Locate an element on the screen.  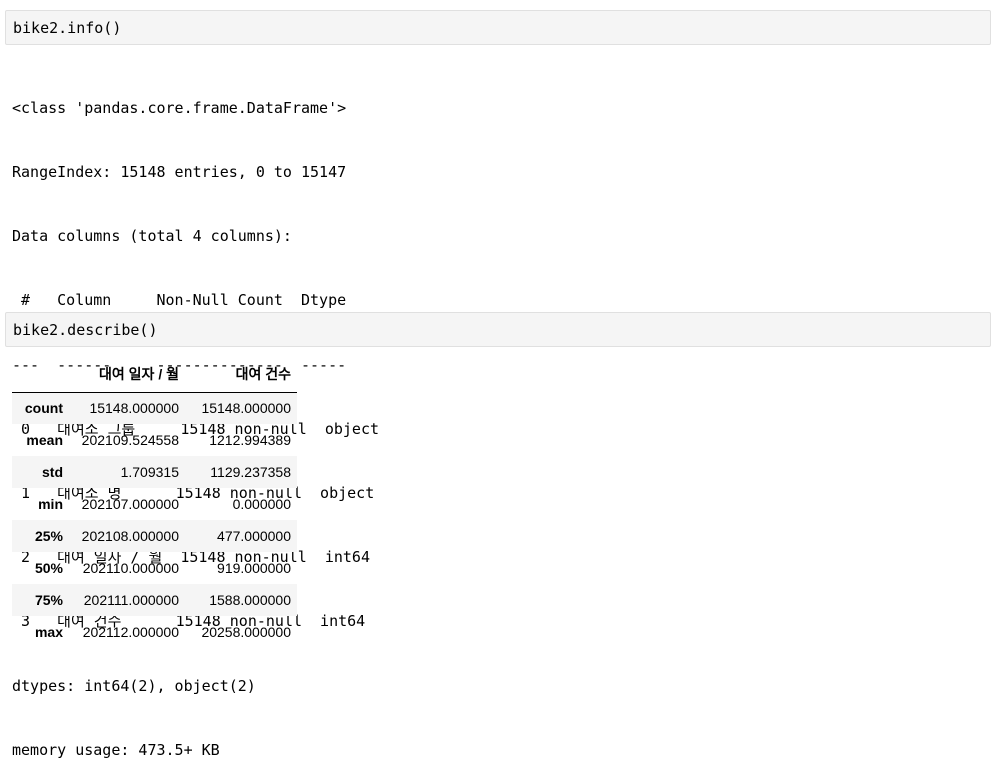
table-cell: 202109.524558 is located at coordinates (130, 440).